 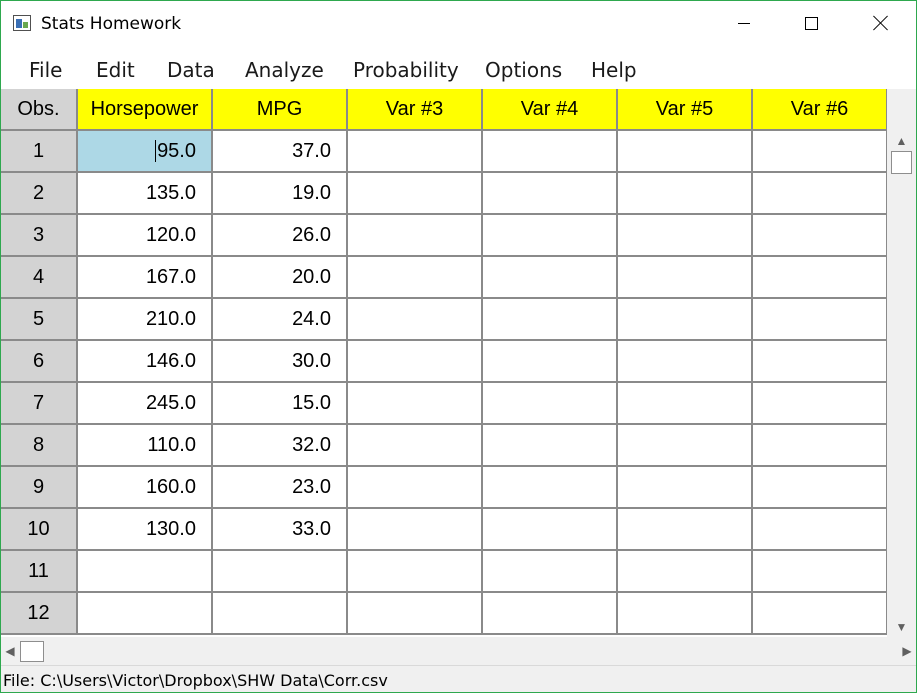 I want to click on grid-cell: 20.0, so click(x=280, y=278).